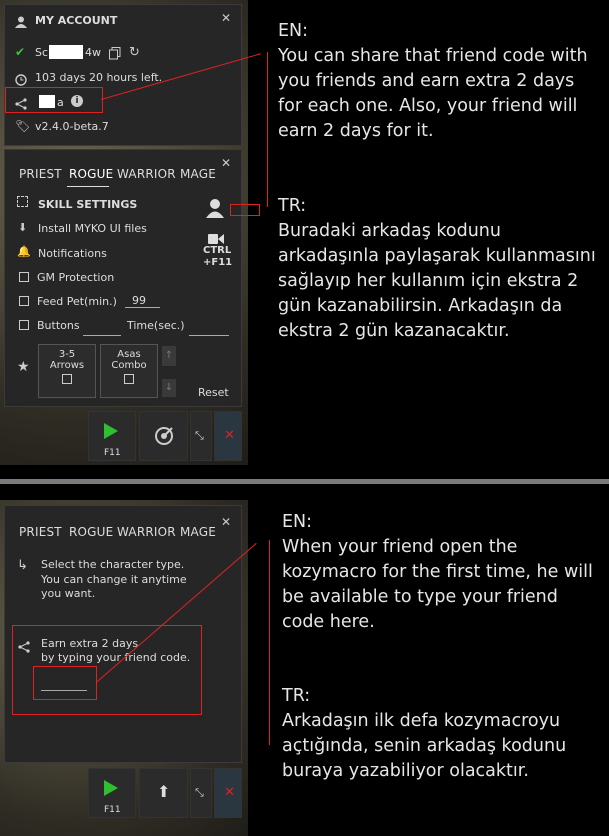 The width and height of the screenshot is (609, 836). What do you see at coordinates (129, 379) in the screenshot?
I see `combo-checkbox` at bounding box center [129, 379].